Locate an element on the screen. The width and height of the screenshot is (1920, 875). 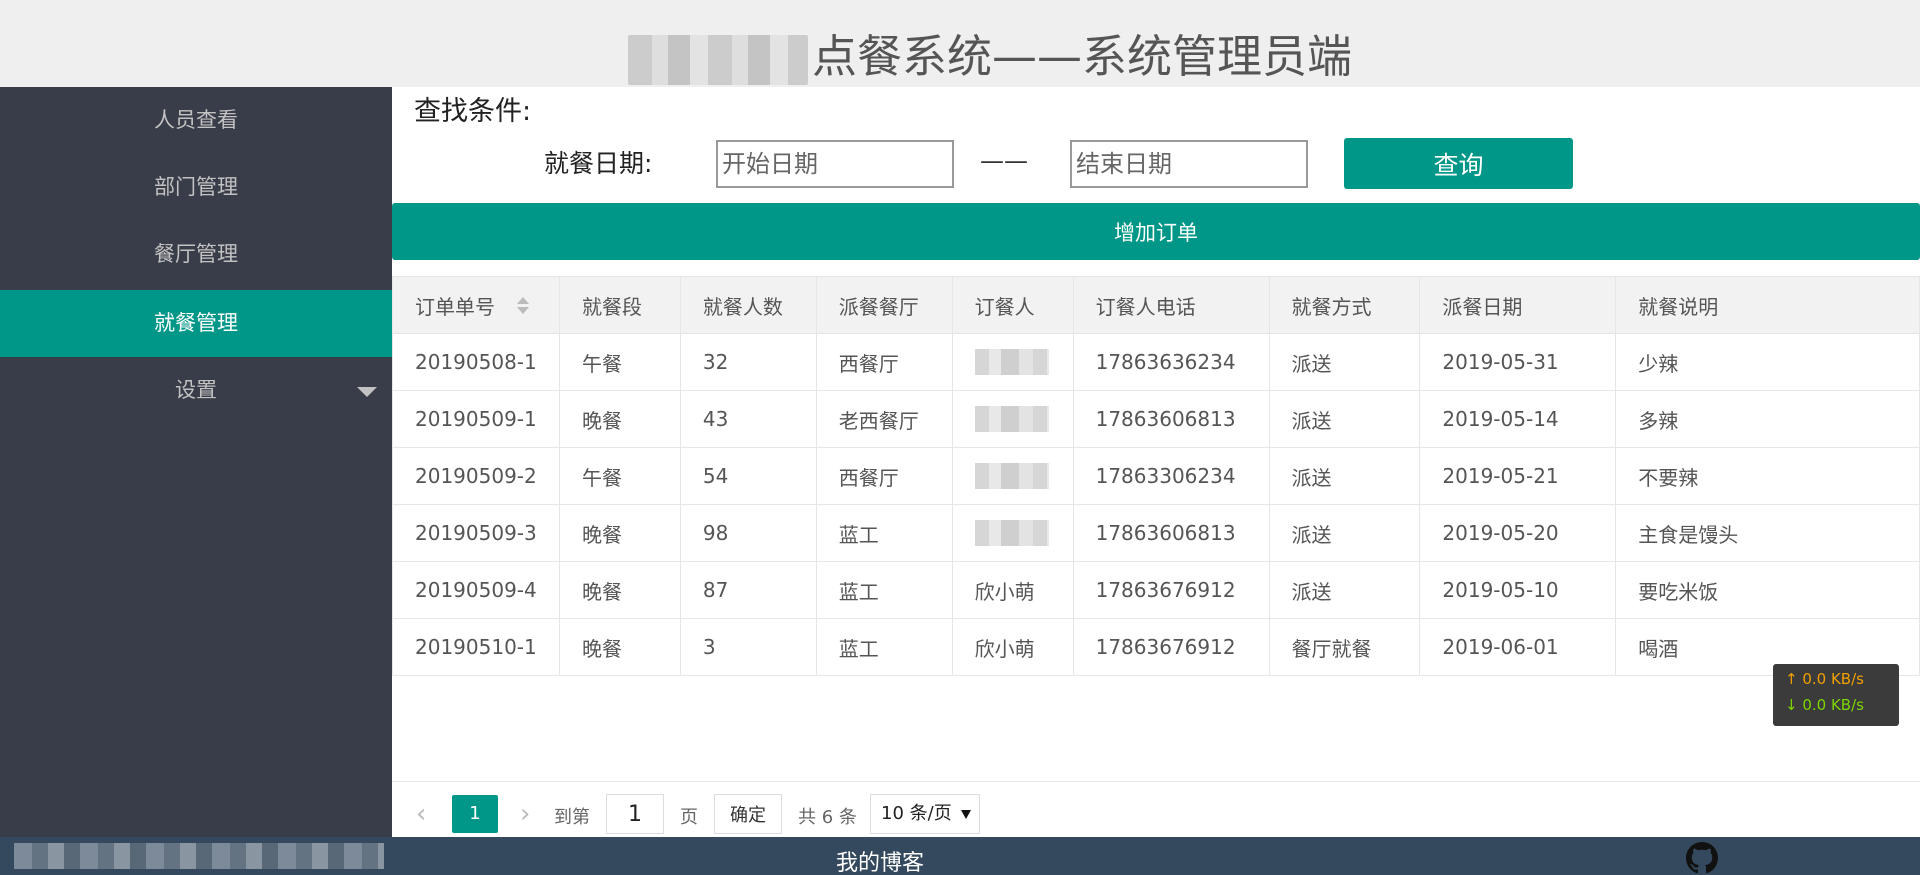
column-header-label: 派餐餐厅 is located at coordinates (878, 306).